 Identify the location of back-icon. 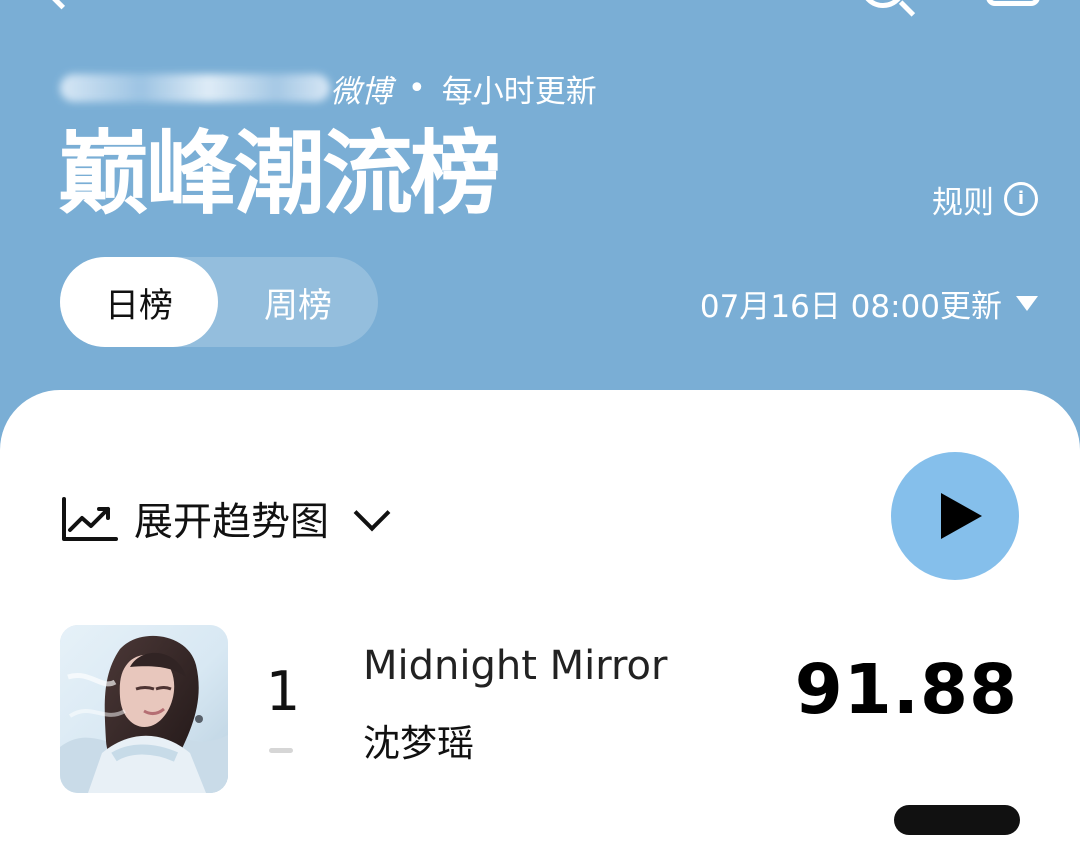
(61, 5).